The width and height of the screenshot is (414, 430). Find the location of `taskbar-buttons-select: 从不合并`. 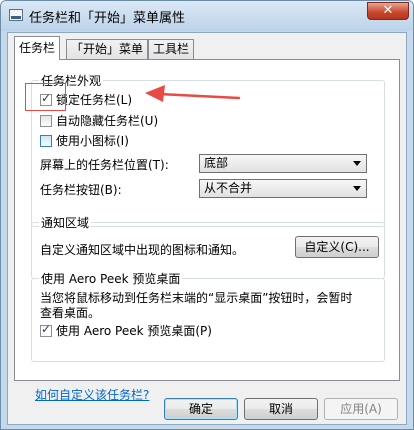

taskbar-buttons-select: 从不合并 is located at coordinates (283, 188).